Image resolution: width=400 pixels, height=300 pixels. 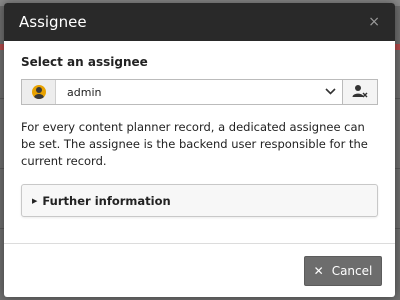 What do you see at coordinates (330, 92) in the screenshot?
I see `chevron-down-icon` at bounding box center [330, 92].